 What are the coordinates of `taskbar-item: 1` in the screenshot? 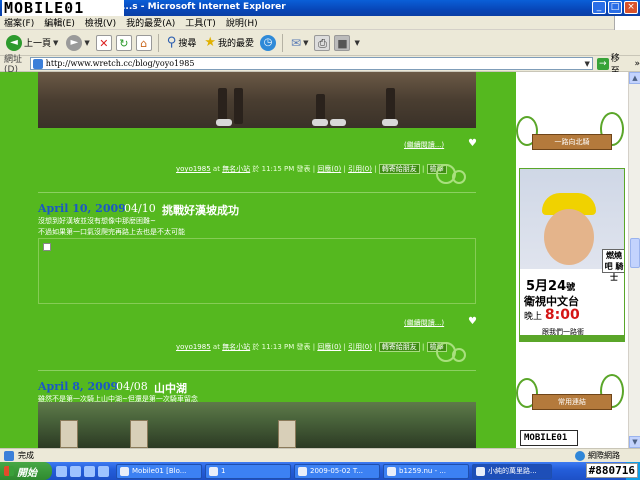 It's located at (248, 471).